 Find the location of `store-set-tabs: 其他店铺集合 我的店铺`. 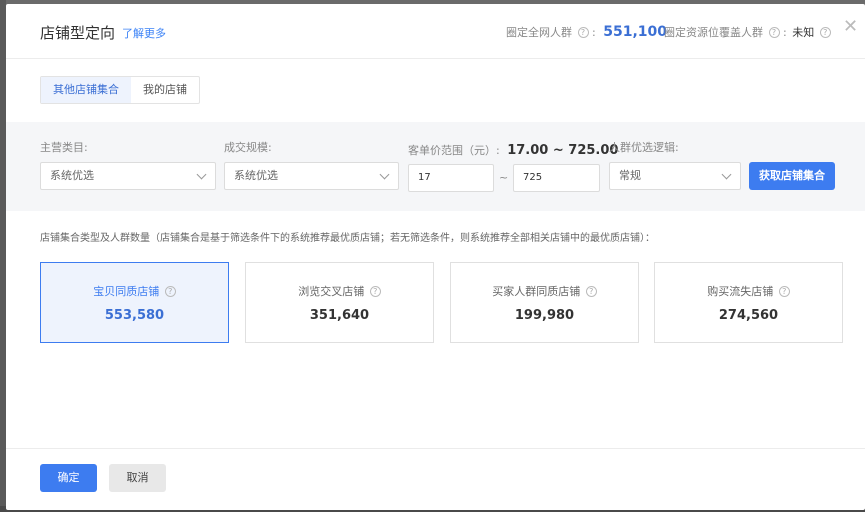

store-set-tabs: 其他店铺集合 我的店铺 is located at coordinates (120, 90).